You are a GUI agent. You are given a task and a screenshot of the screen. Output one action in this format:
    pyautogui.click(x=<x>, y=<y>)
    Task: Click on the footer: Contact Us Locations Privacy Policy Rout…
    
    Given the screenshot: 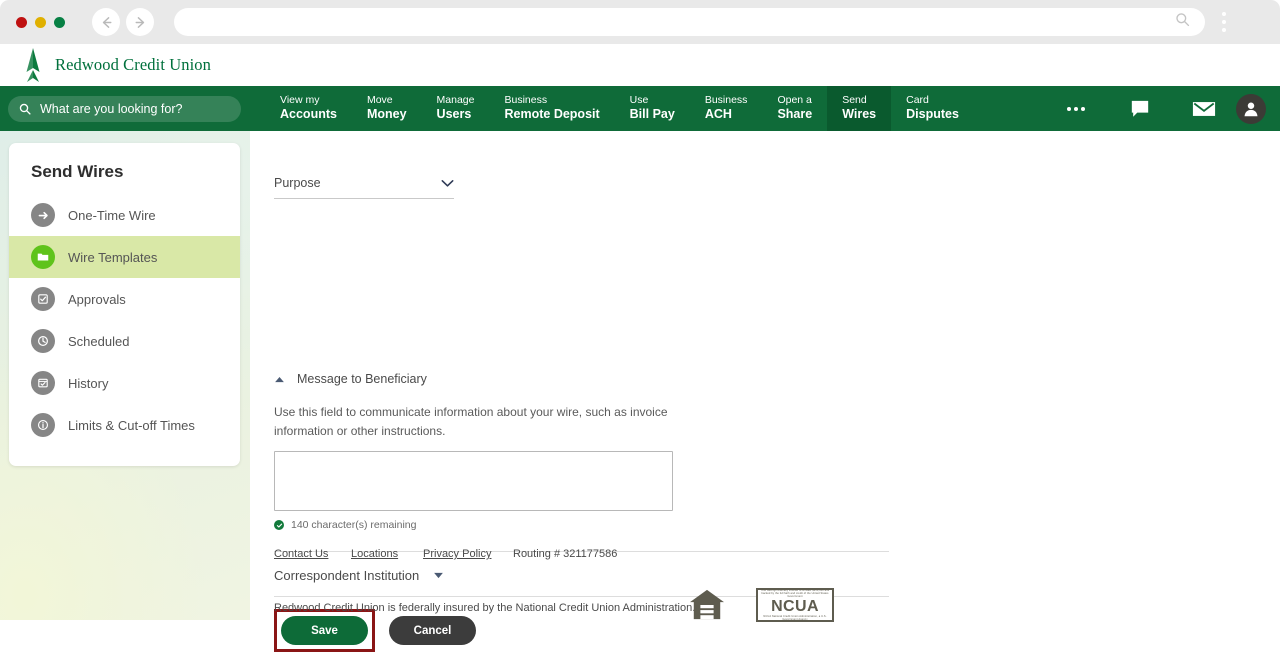 What is the action you would take?
    pyautogui.click(x=774, y=554)
    